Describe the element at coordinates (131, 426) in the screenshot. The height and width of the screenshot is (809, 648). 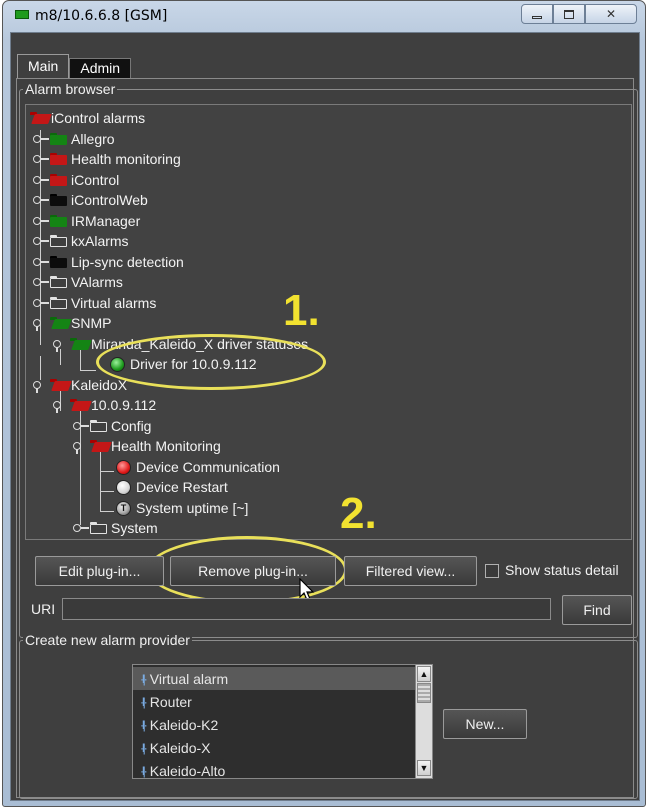
I see `tree-node-label: Config` at that location.